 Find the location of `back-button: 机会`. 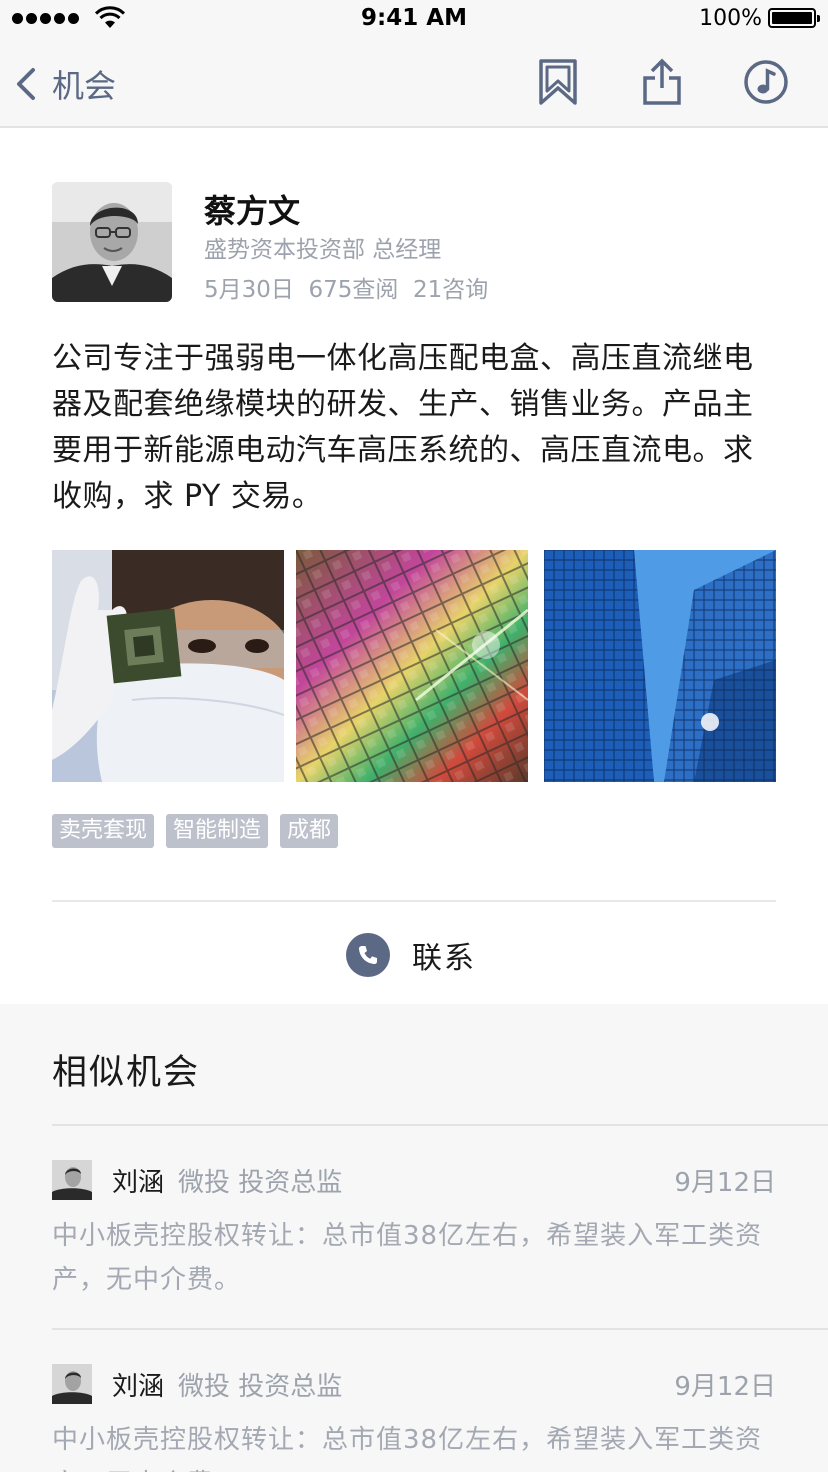

back-button: 机会 is located at coordinates (65, 84).